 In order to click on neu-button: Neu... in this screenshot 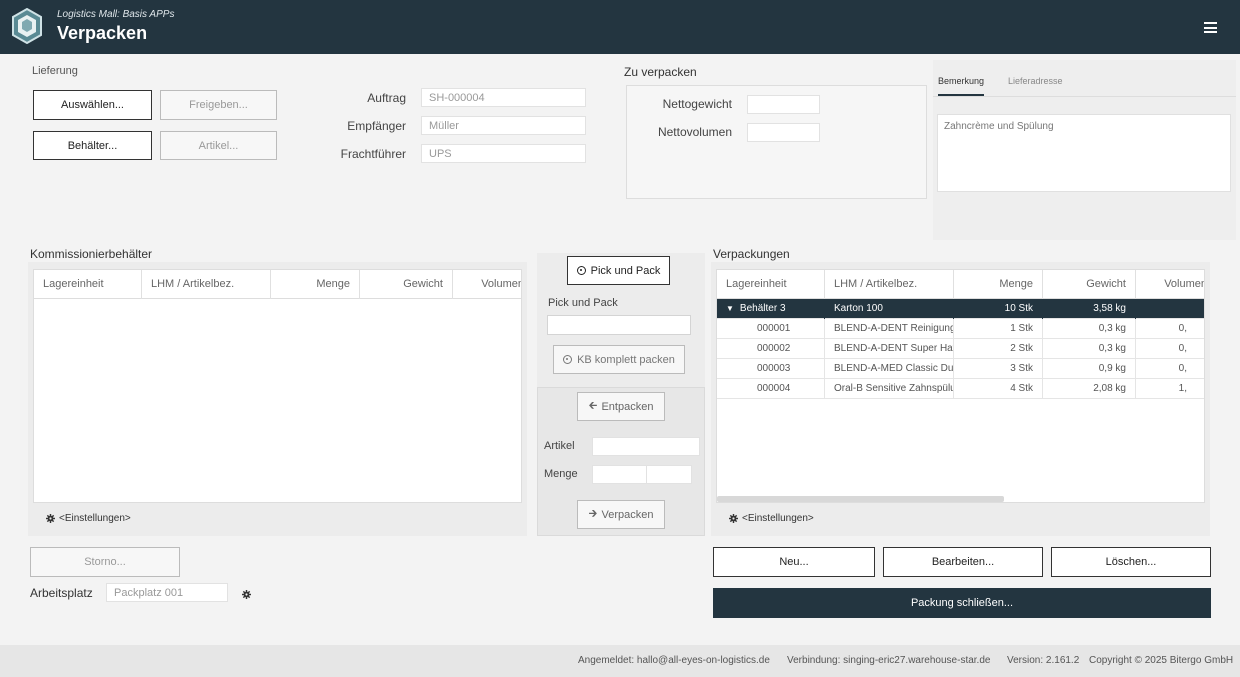, I will do `click(794, 562)`.